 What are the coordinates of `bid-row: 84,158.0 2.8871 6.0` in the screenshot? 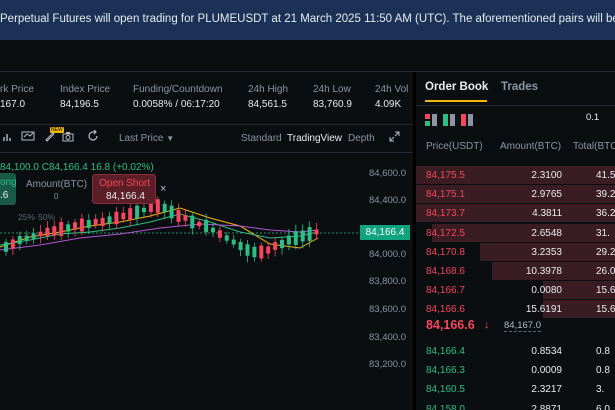 It's located at (515, 405).